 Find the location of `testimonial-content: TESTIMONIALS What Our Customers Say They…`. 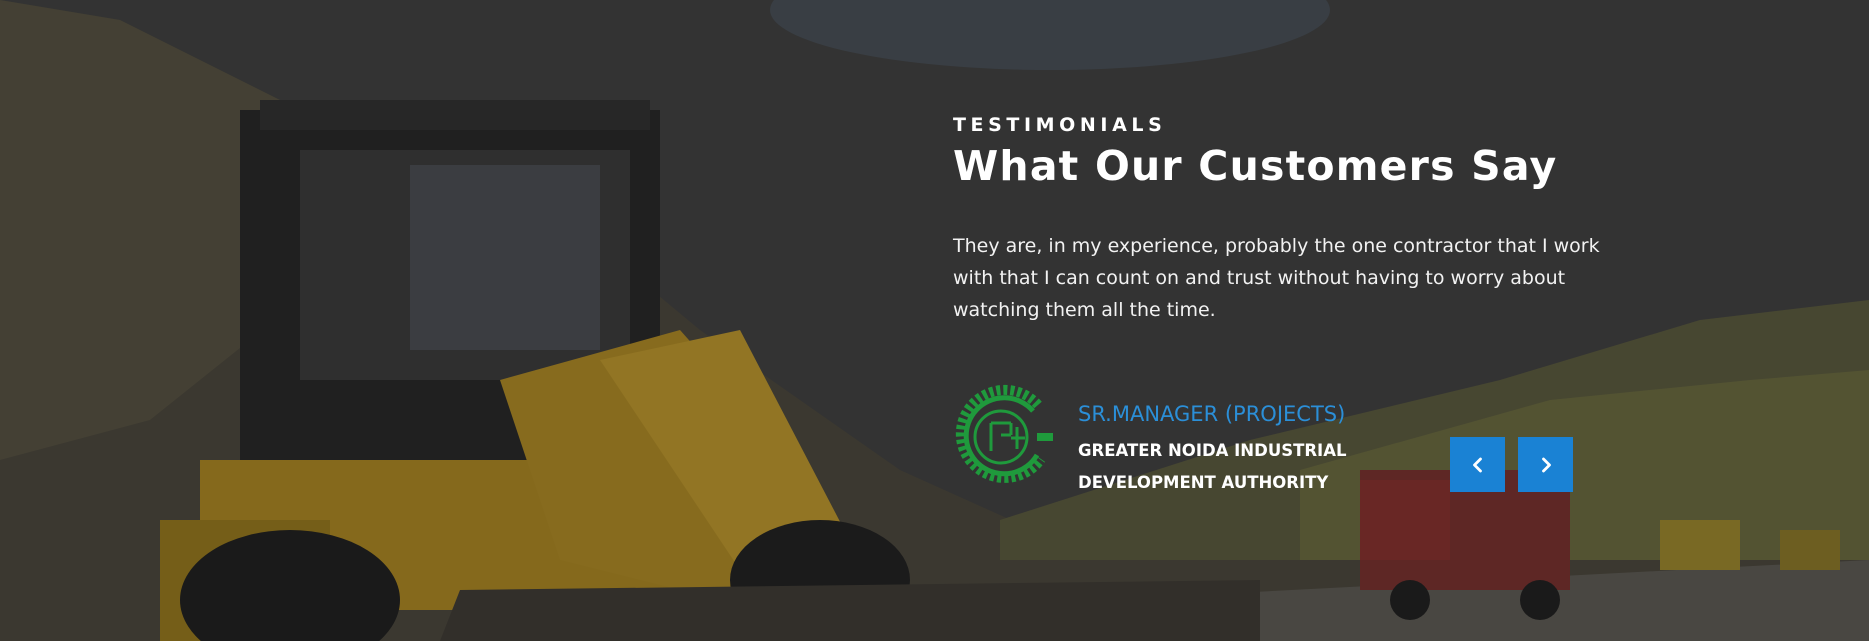

testimonial-content: TESTIMONIALS What Our Customers Say They… is located at coordinates (1303, 220).